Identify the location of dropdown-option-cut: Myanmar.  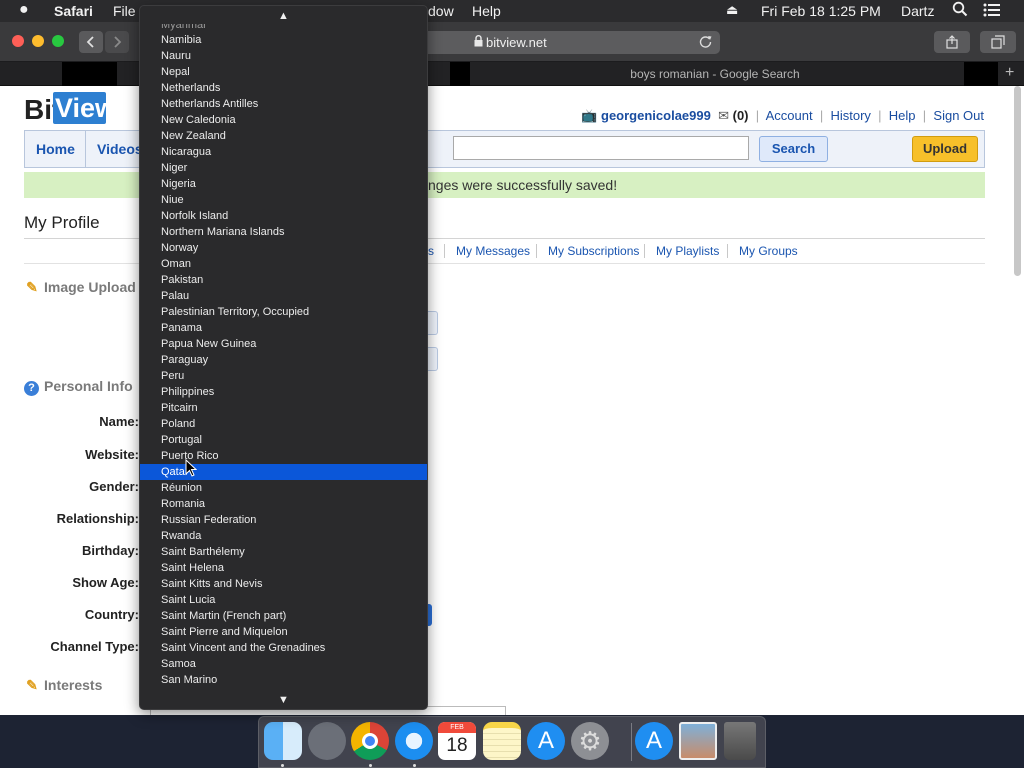
(283, 28).